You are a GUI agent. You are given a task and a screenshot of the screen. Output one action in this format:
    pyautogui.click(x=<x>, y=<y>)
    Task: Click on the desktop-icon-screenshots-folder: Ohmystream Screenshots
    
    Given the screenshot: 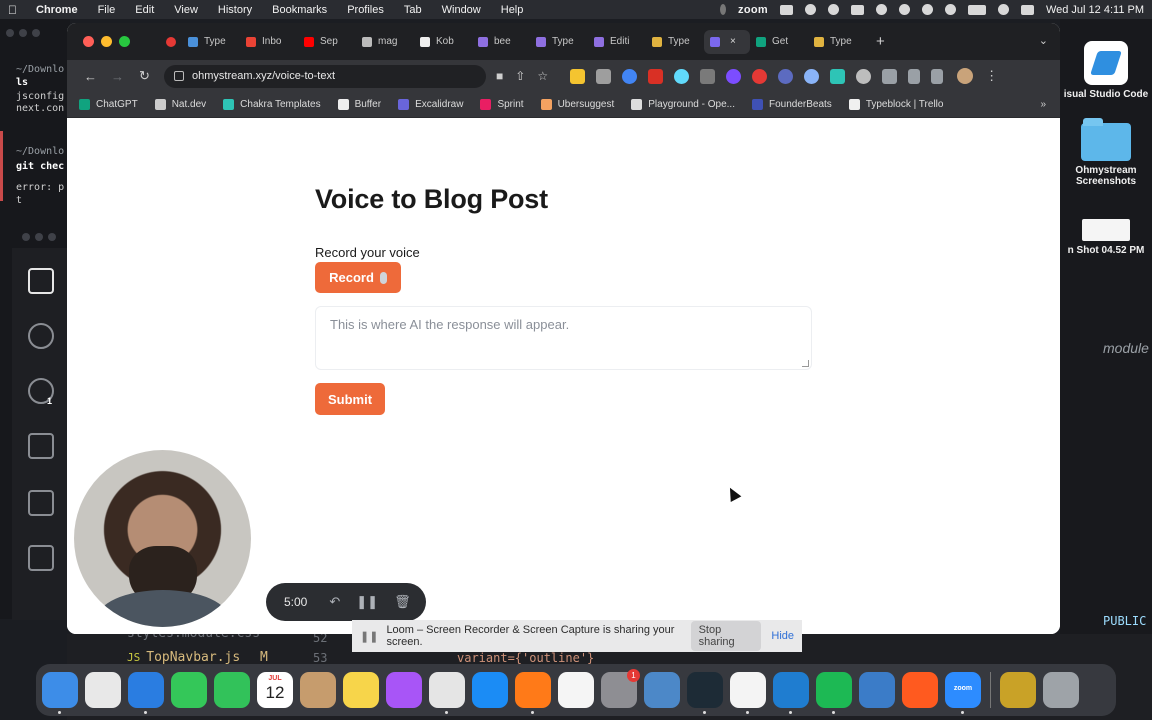 What is the action you would take?
    pyautogui.click(x=1106, y=152)
    